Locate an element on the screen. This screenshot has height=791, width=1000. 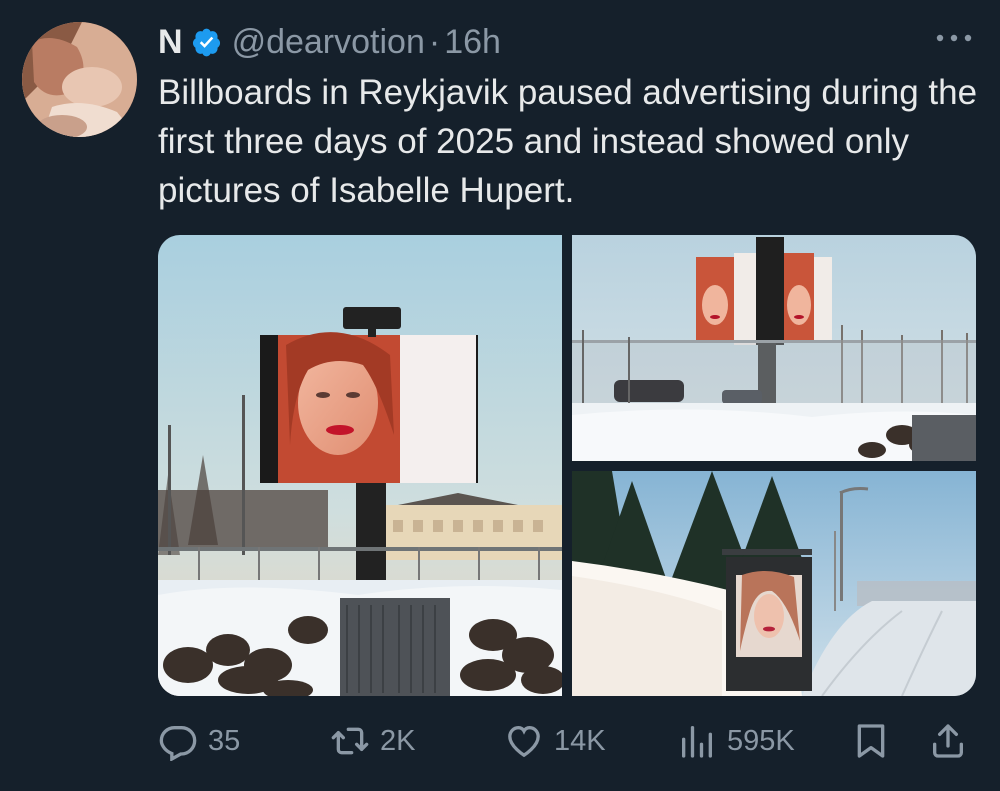
heart-icon is located at coordinates (524, 741).